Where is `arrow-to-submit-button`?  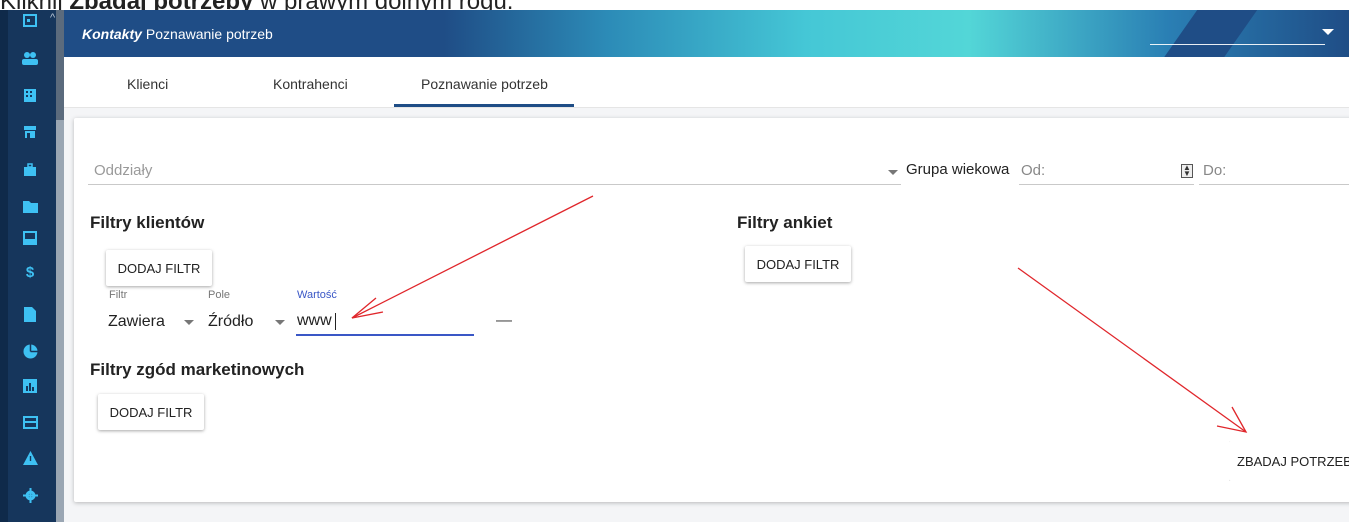
arrow-to-submit-button is located at coordinates (1132, 350).